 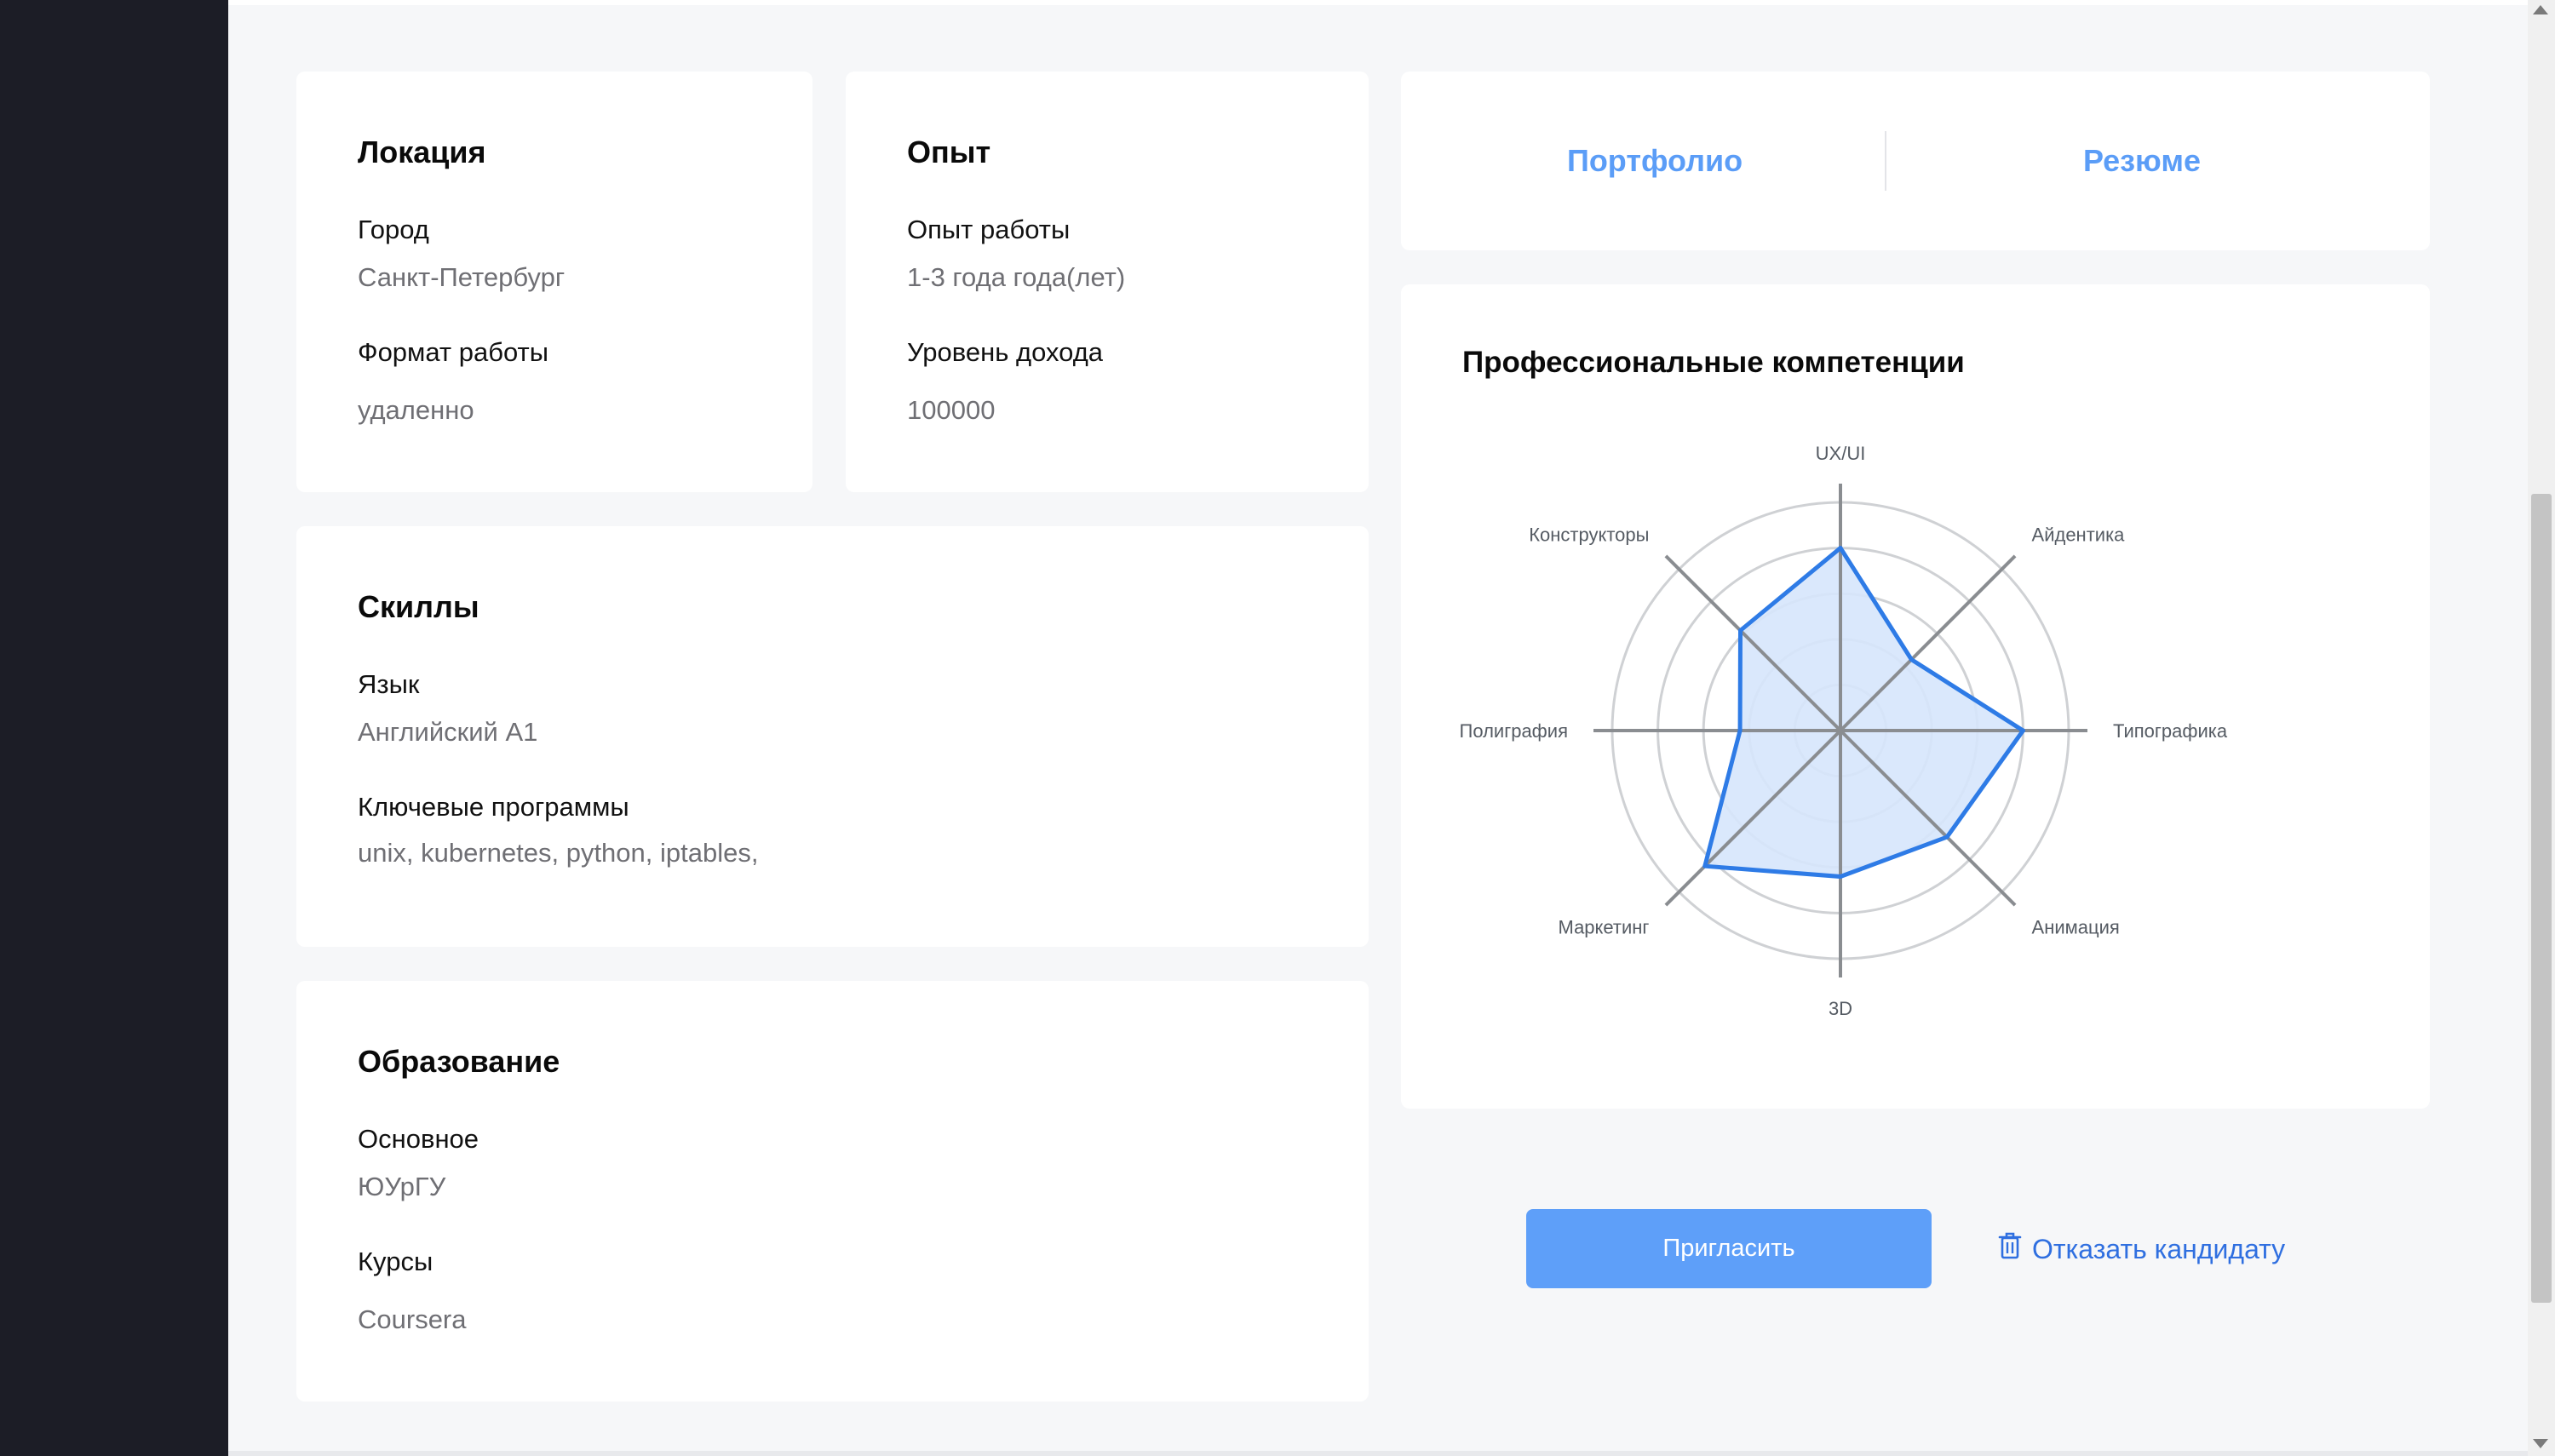 I want to click on main-education-value: ЮУрГУ, so click(x=402, y=1186).